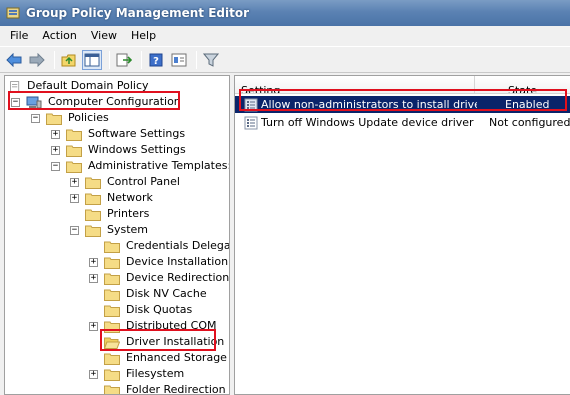  What do you see at coordinates (522, 85) in the screenshot?
I see `column-header-state: State` at bounding box center [522, 85].